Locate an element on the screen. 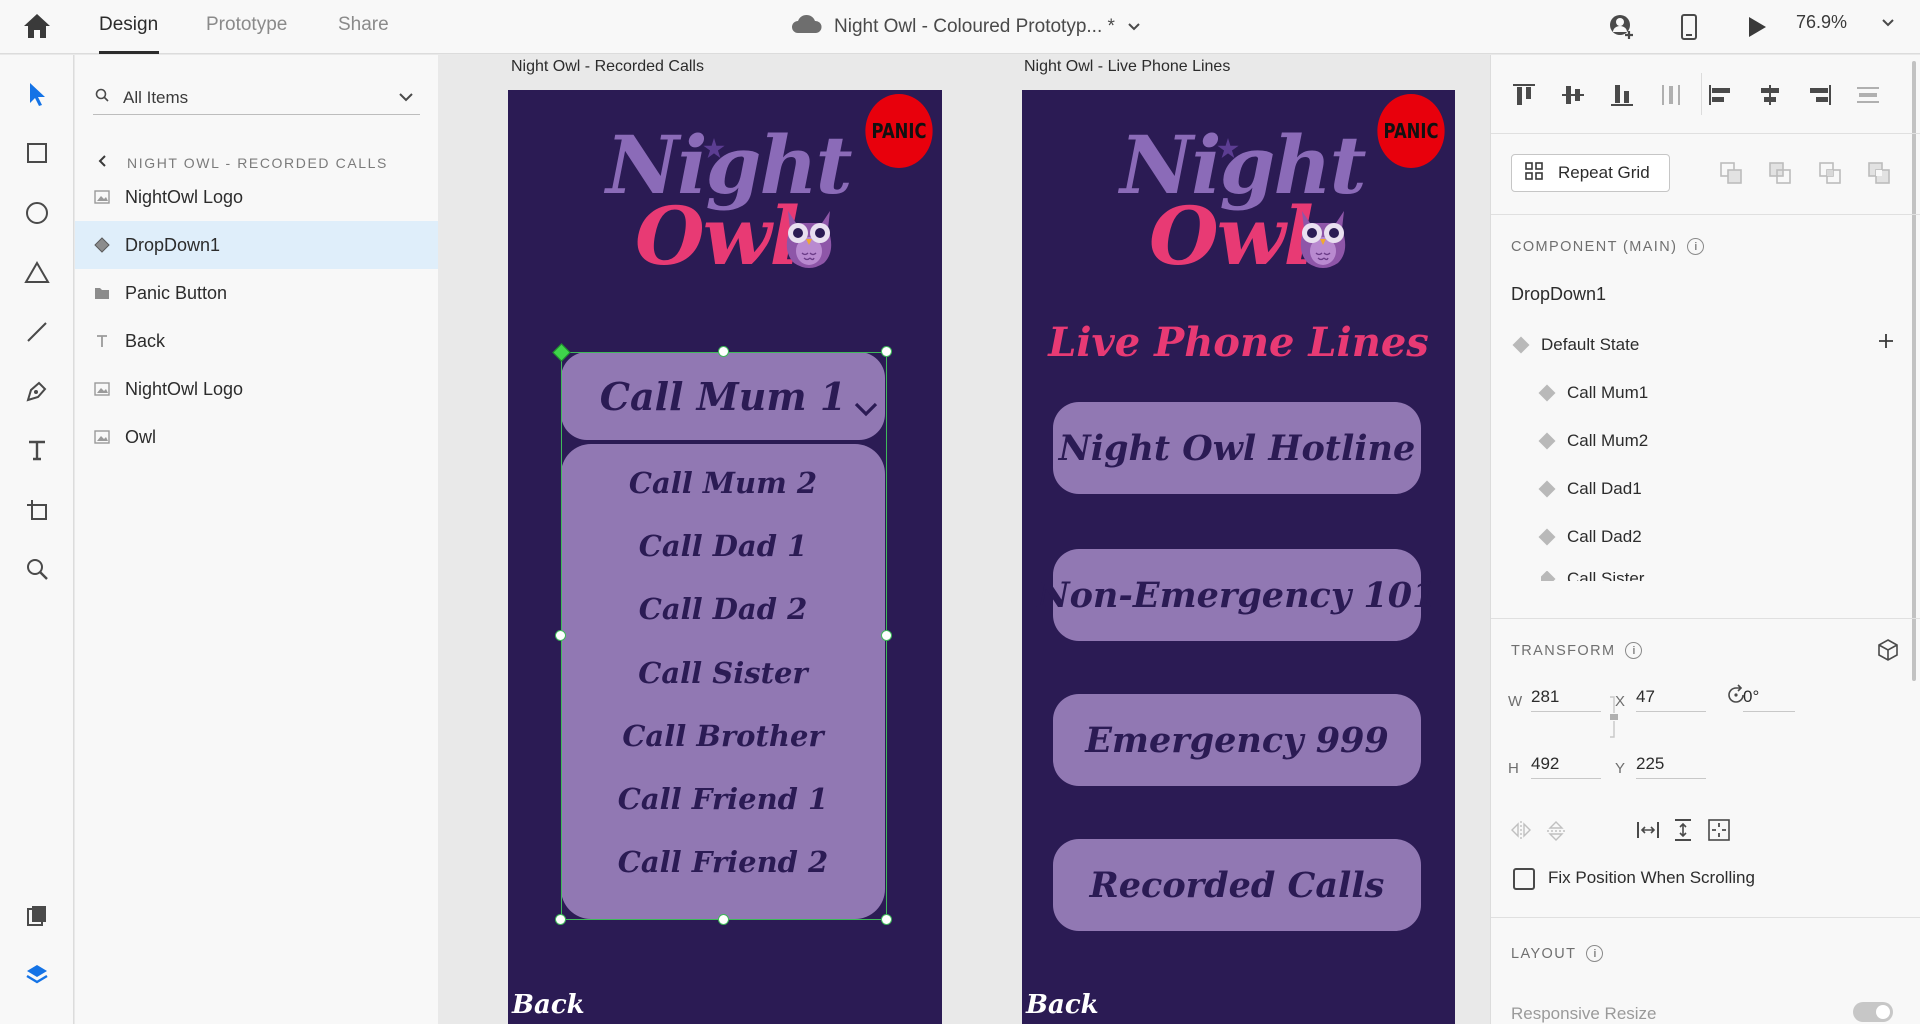  line-tool-icon is located at coordinates (37, 332).